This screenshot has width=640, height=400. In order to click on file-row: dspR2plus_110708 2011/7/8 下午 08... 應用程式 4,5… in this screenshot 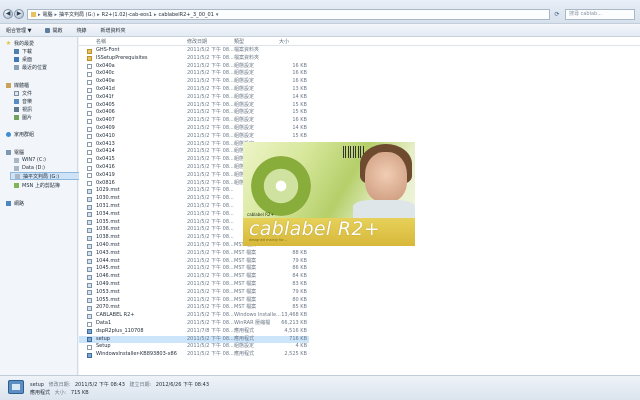, I will do `click(194, 332)`.